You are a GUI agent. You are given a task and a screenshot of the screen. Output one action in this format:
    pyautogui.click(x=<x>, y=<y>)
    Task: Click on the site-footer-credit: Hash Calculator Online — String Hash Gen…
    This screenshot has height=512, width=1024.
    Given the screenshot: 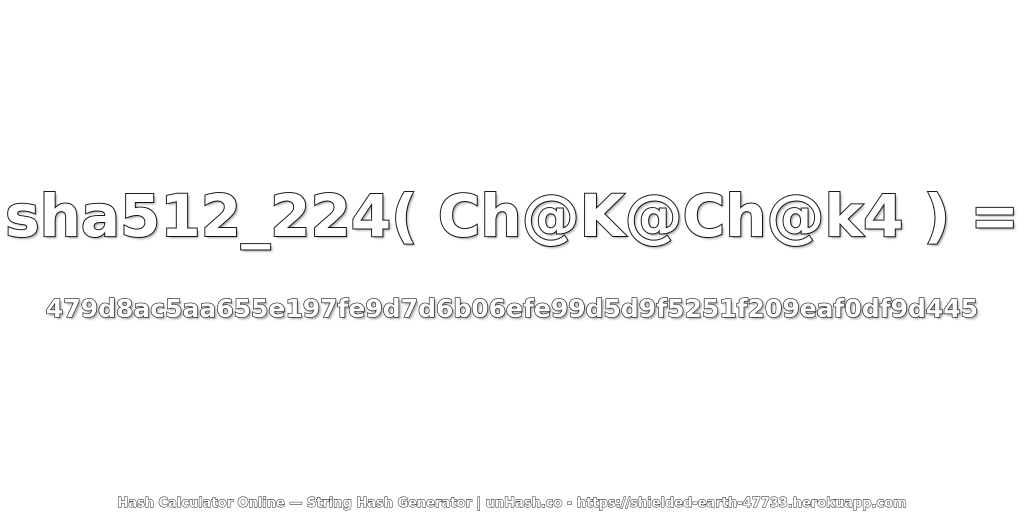 What is the action you would take?
    pyautogui.click(x=512, y=504)
    